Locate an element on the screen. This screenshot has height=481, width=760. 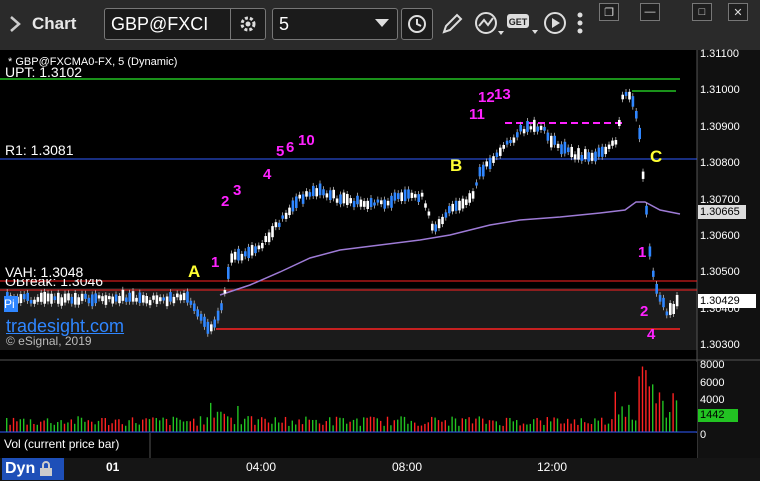
window-close-button: ✕ is located at coordinates (738, 12).